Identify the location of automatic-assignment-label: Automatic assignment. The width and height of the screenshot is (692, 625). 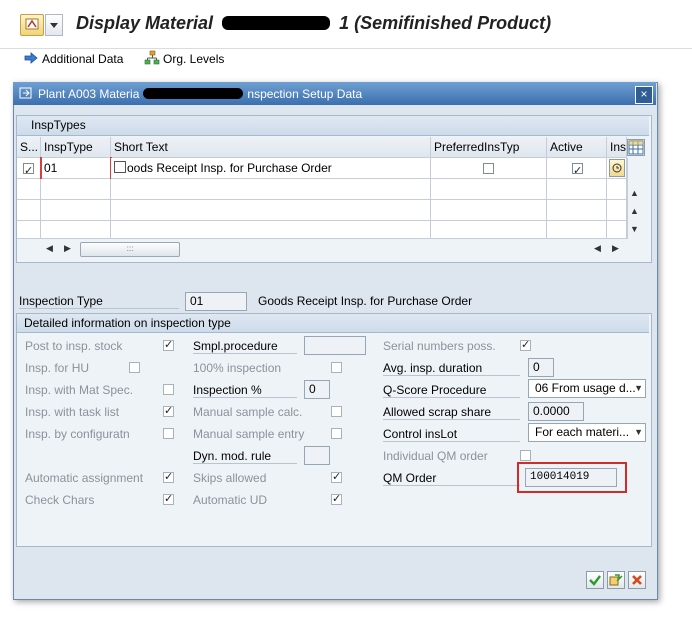
(84, 478).